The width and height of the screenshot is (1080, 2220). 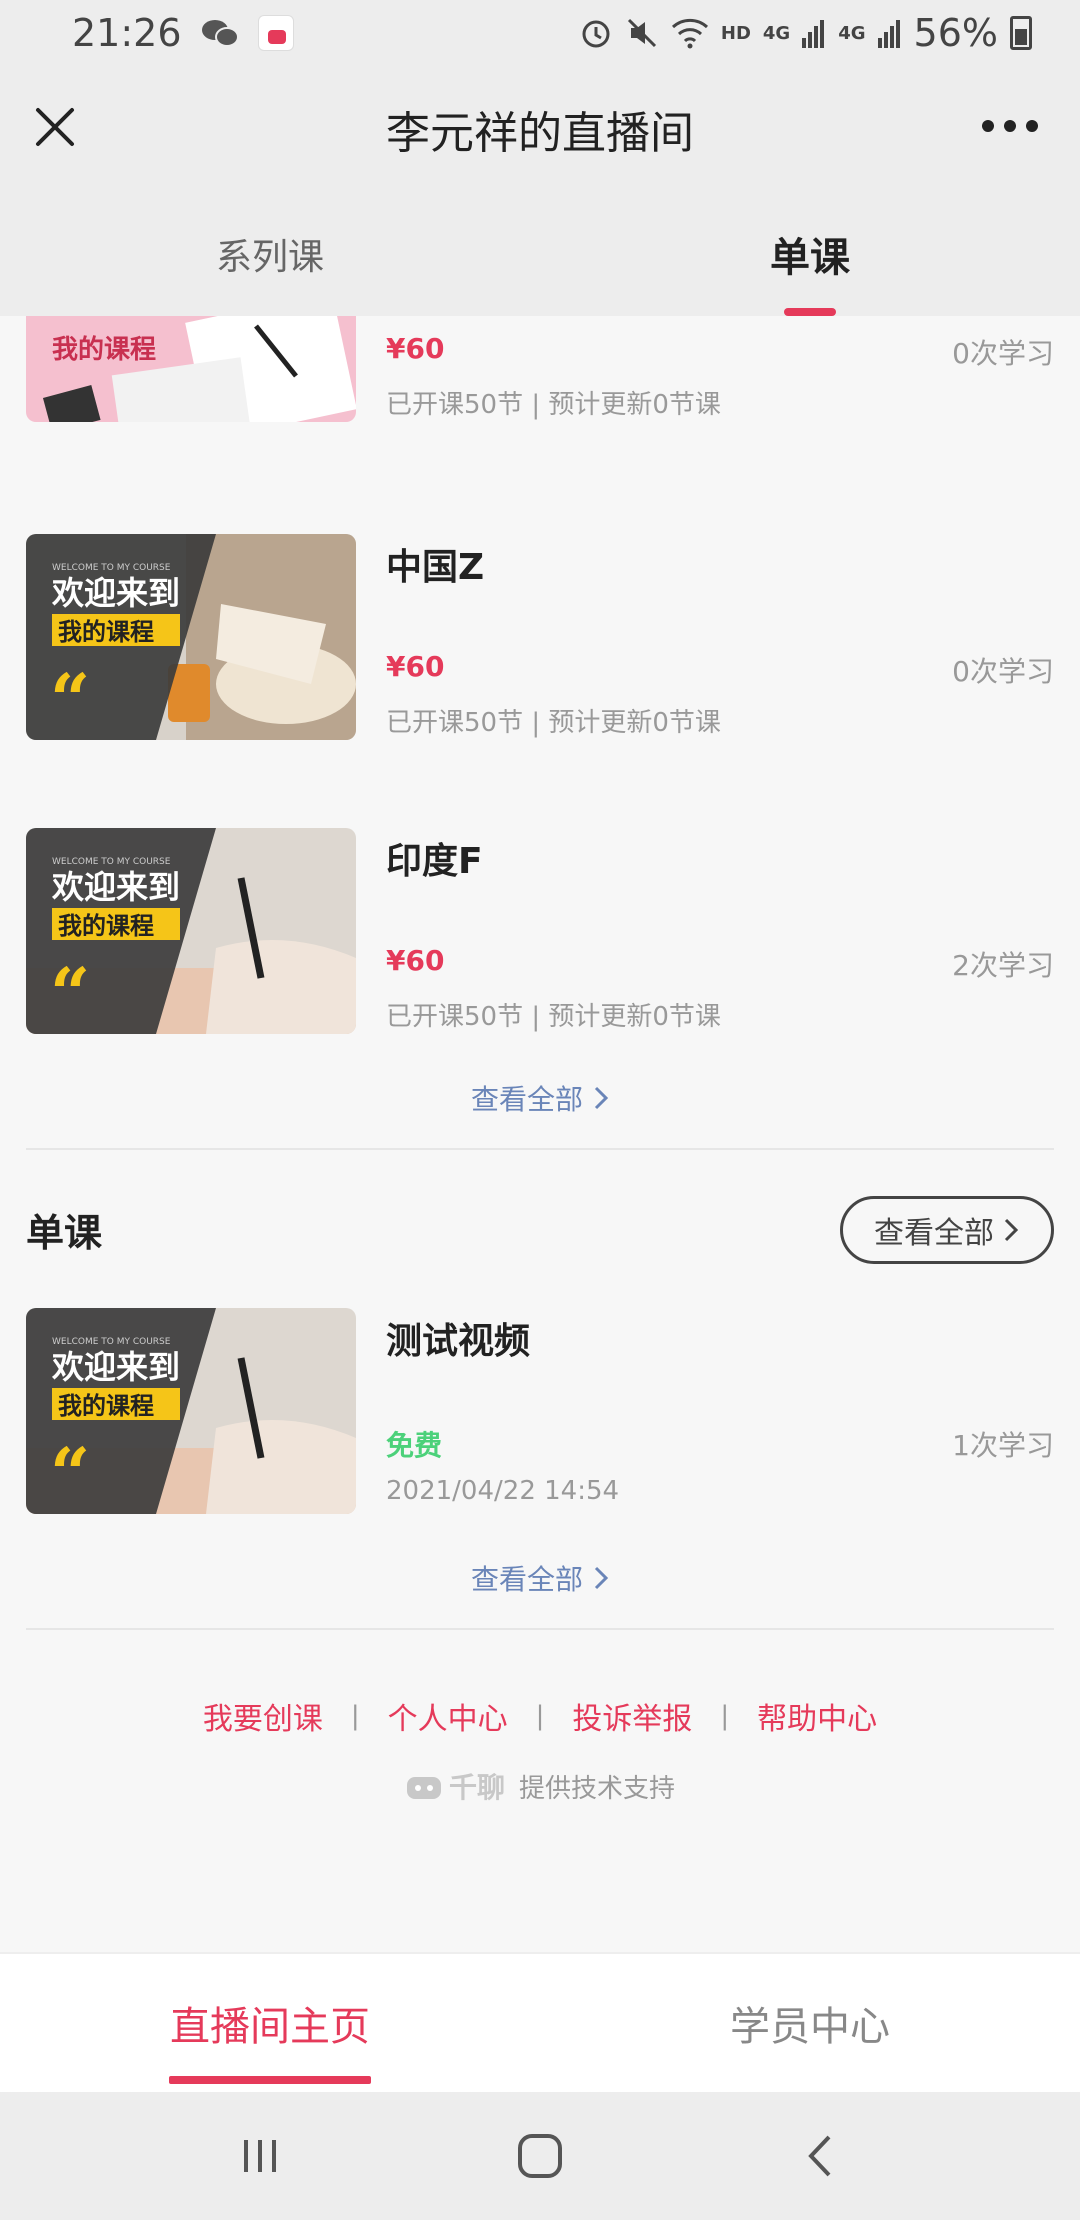 I want to click on powered-by: 千聊 提供技术支持, so click(x=540, y=1786).